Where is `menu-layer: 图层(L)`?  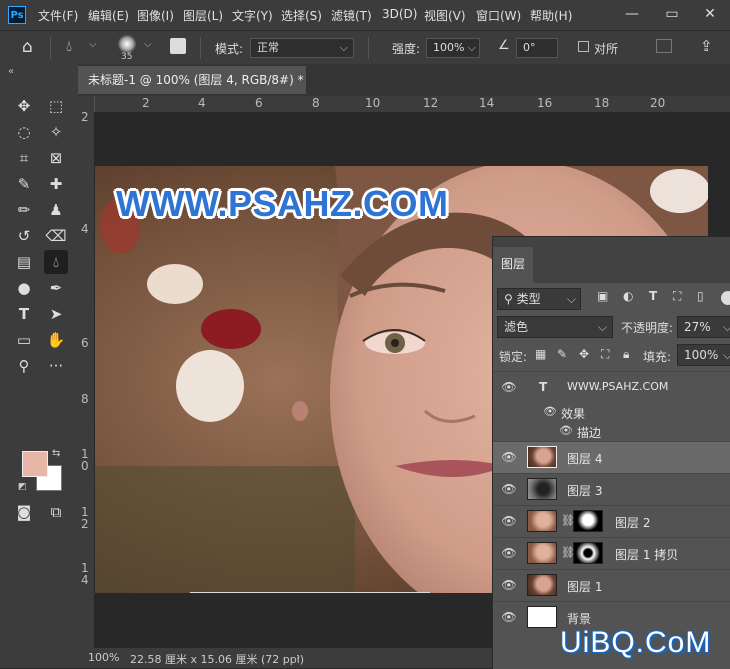
menu-layer: 图层(L) is located at coordinates (203, 15).